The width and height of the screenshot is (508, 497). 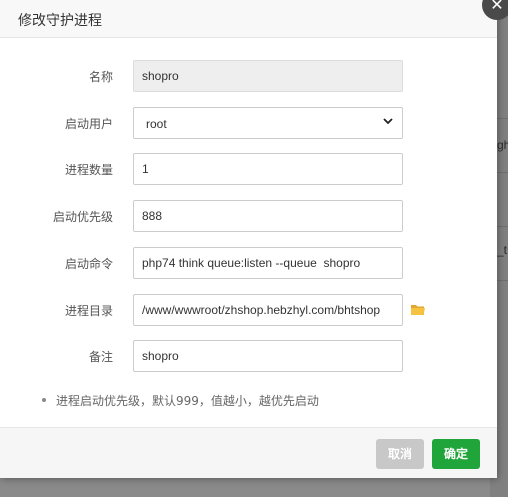 I want to click on directory-input, so click(x=268, y=310).